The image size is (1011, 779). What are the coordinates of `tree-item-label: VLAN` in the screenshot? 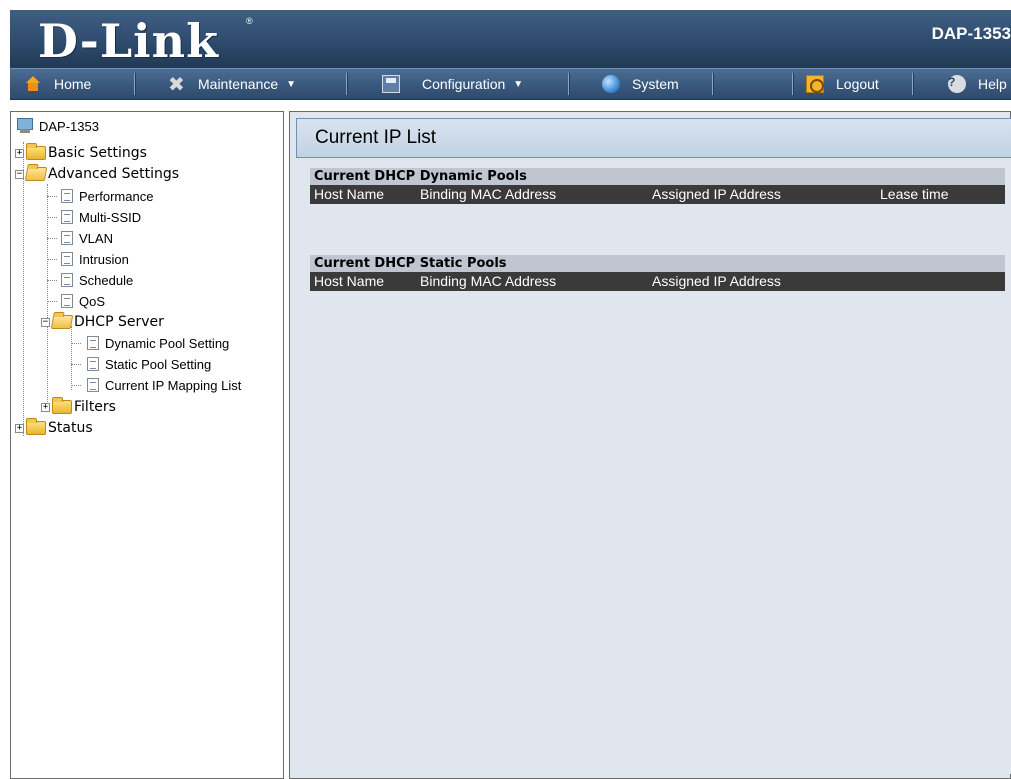 It's located at (96, 238).